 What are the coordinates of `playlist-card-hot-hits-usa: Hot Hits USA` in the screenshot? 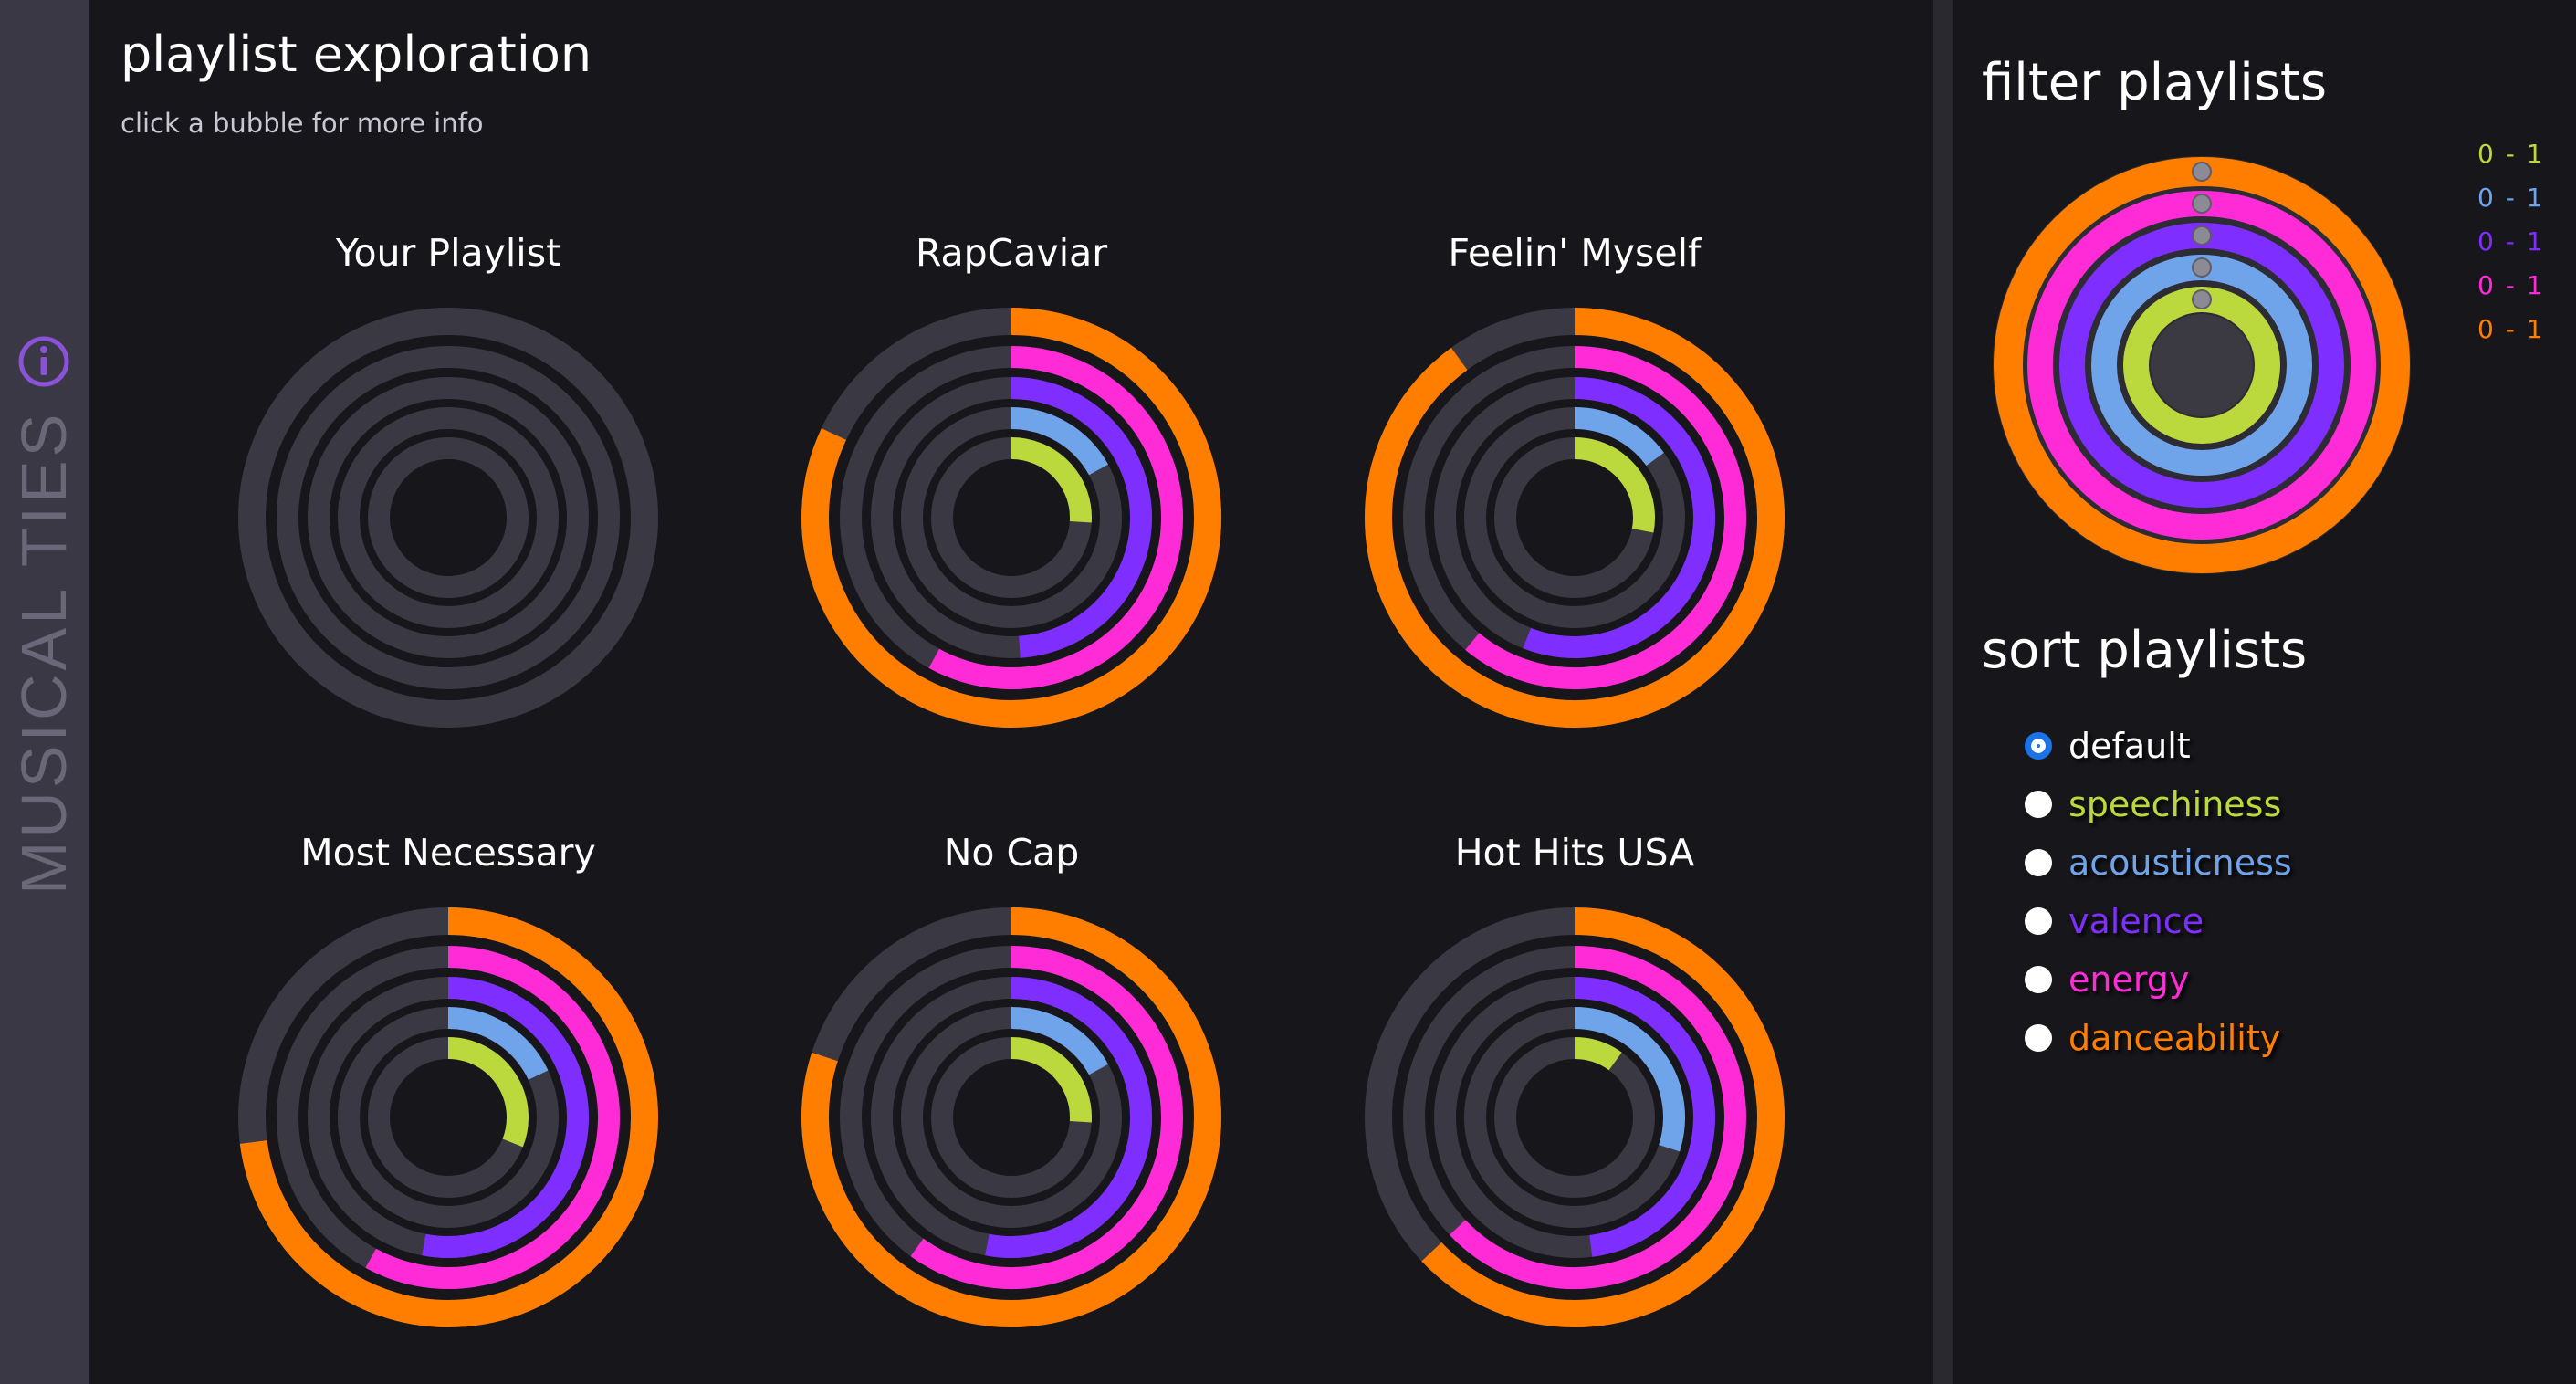 It's located at (1574, 1094).